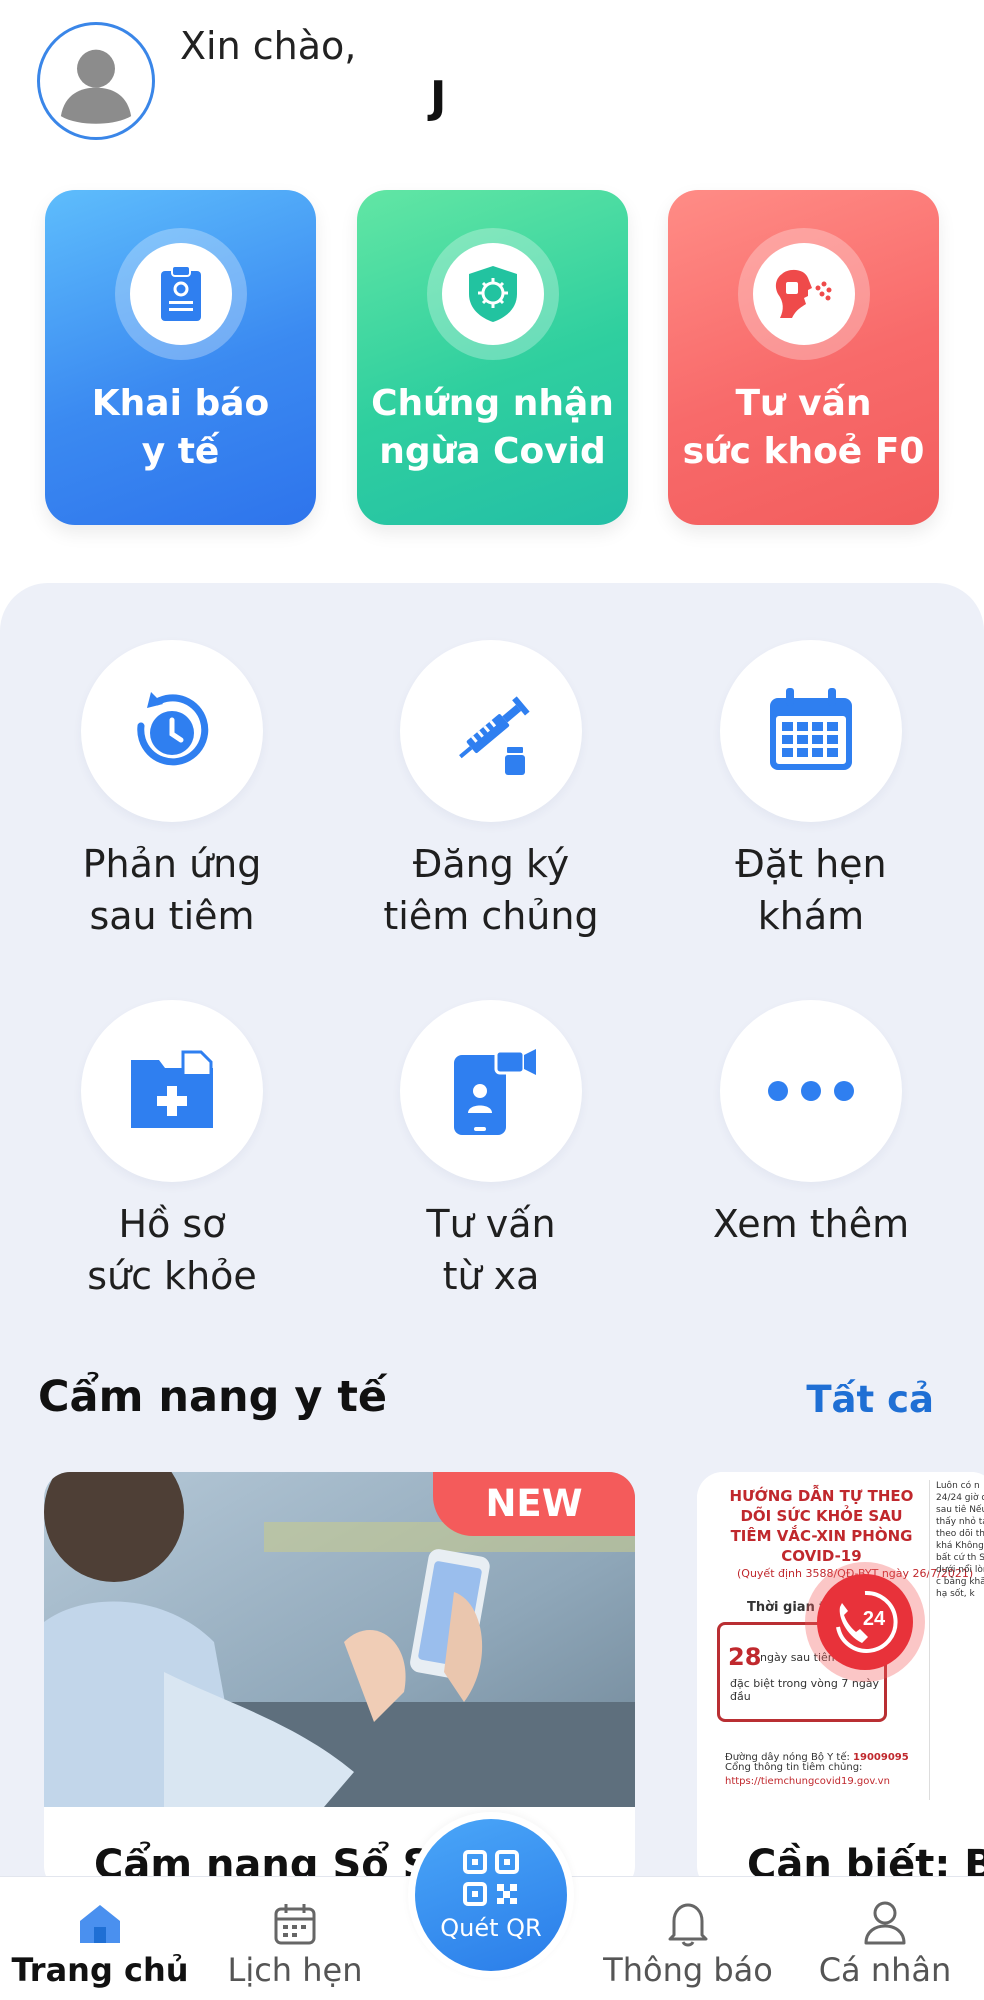 The height and width of the screenshot is (2000, 984). I want to click on service-post-vaccination-reaction: Phản ứng sau tiêm, so click(172, 791).